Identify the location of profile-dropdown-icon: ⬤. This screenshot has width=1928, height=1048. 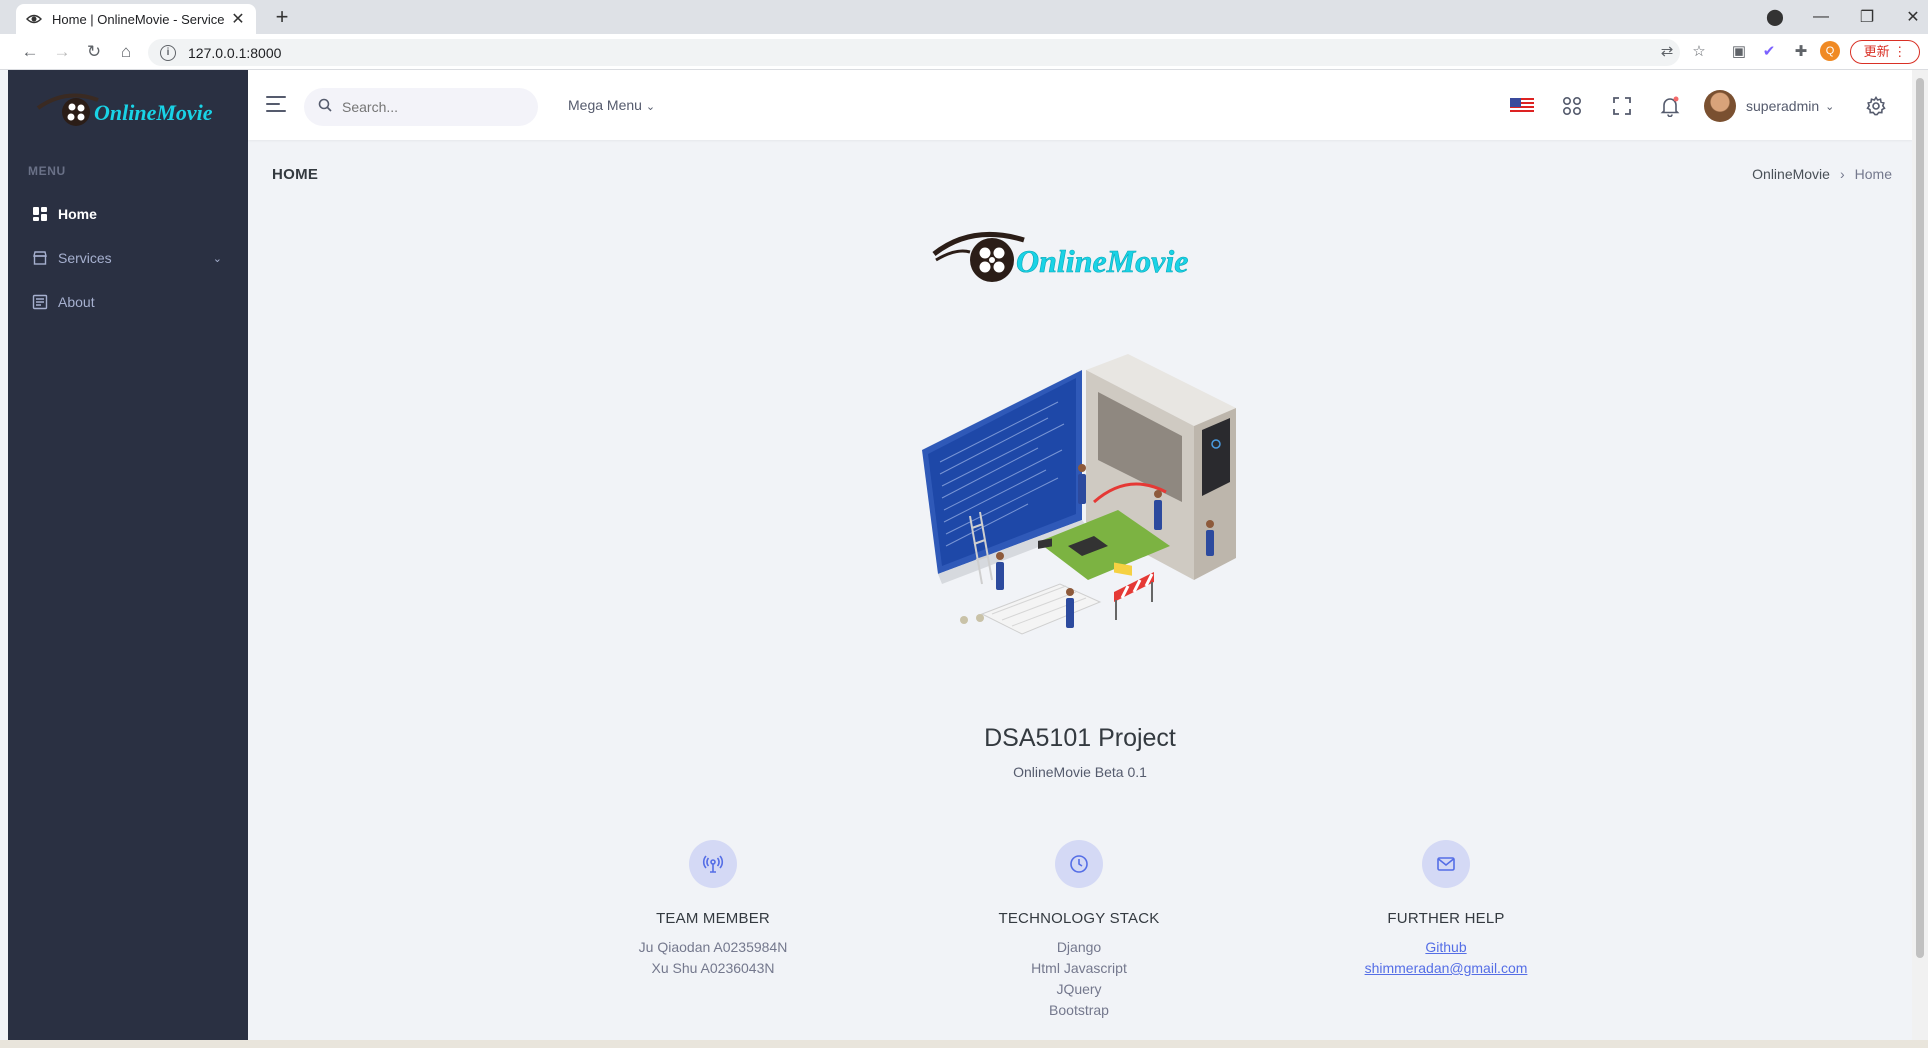
(1775, 17).